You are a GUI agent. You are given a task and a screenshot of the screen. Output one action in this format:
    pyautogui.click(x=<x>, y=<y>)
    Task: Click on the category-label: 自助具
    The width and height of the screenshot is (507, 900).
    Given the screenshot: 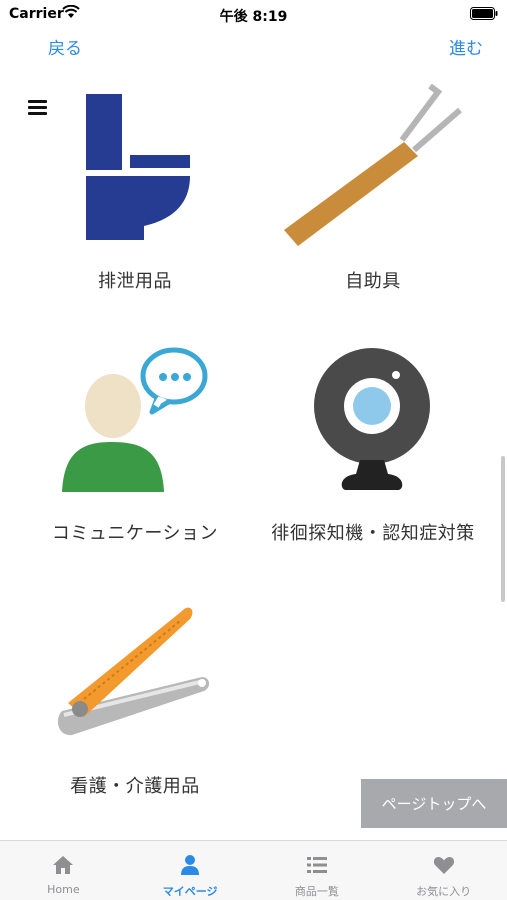 What is the action you would take?
    pyautogui.click(x=373, y=281)
    